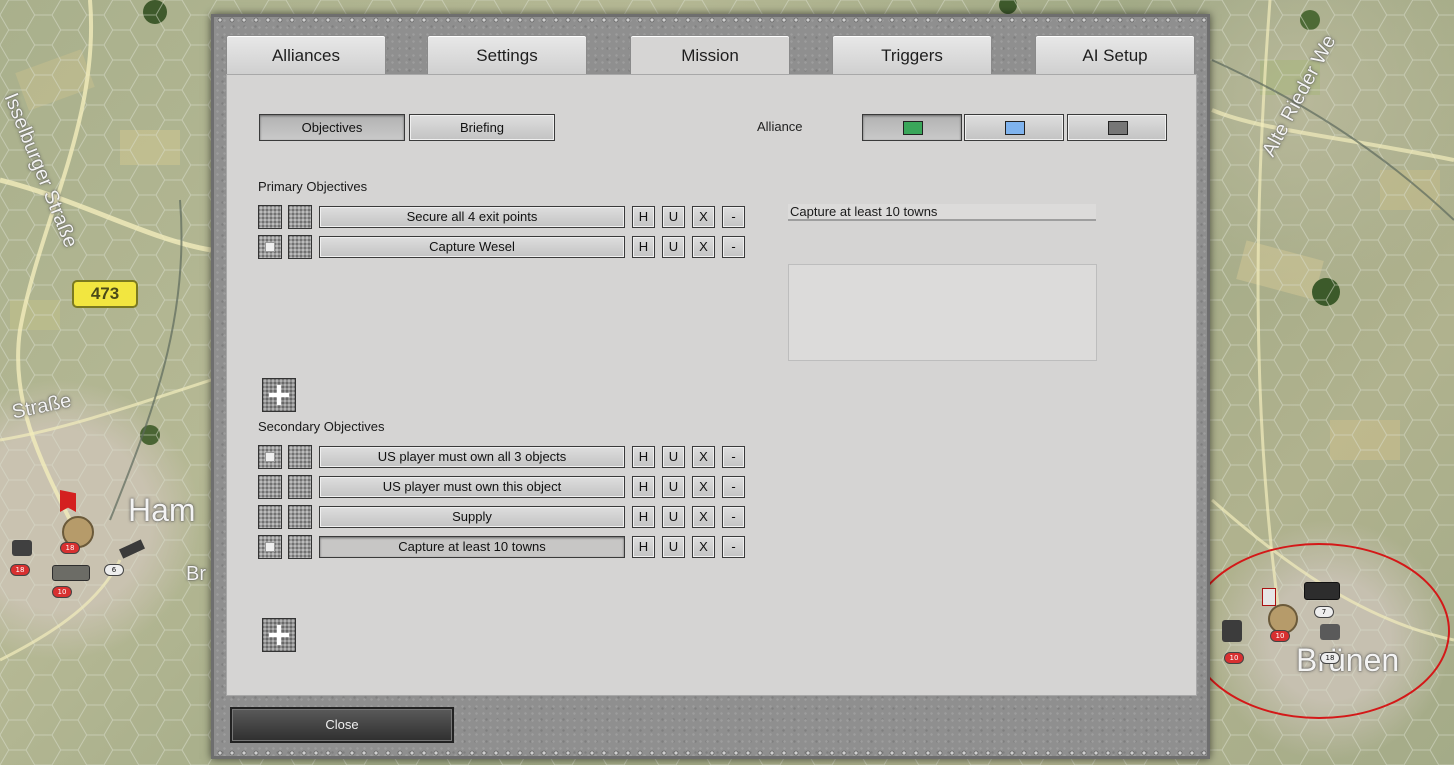 This screenshot has height=765, width=1454. I want to click on objective-row: Capture at least 10 towns H U X -, so click(503, 547).